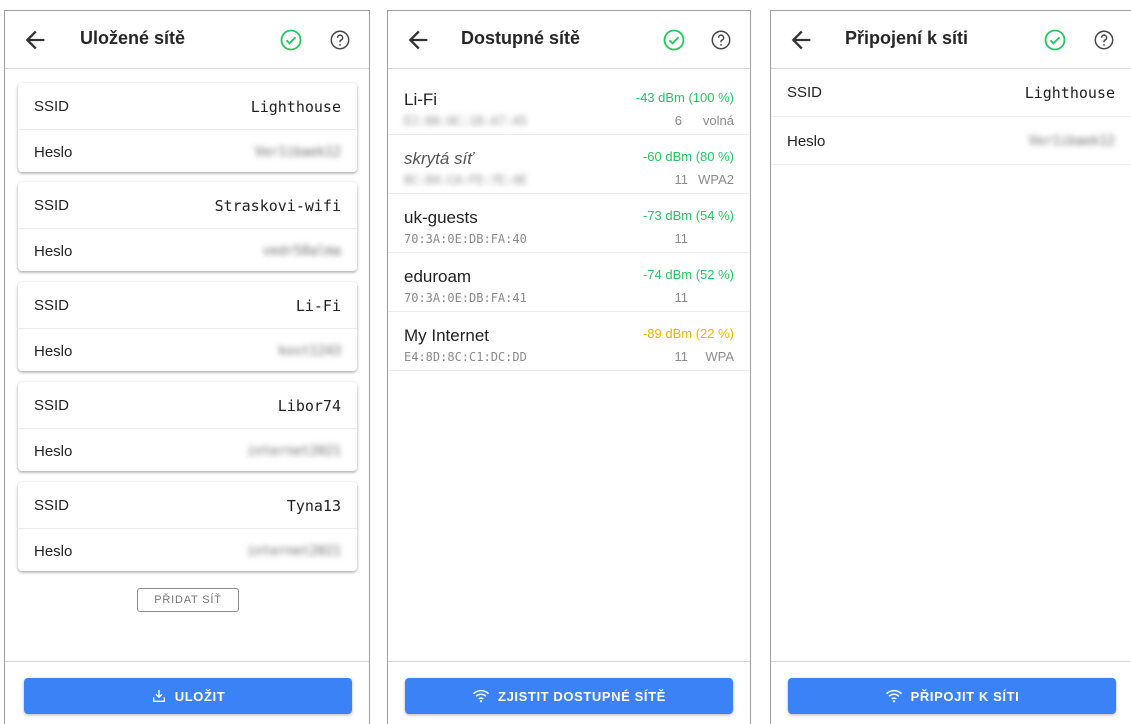  What do you see at coordinates (582, 696) in the screenshot?
I see `scan-button-label: ZJISTIT DOSTUPNÉ SÍTĚ` at bounding box center [582, 696].